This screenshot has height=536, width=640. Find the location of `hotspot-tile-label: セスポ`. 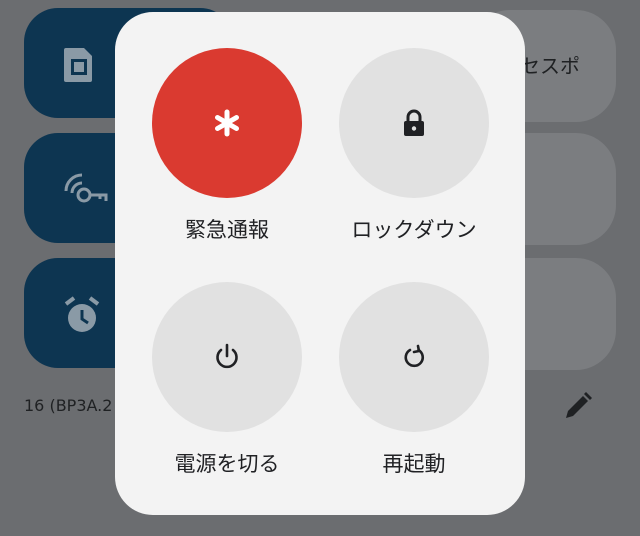

hotspot-tile-label: セスポ is located at coordinates (550, 66).